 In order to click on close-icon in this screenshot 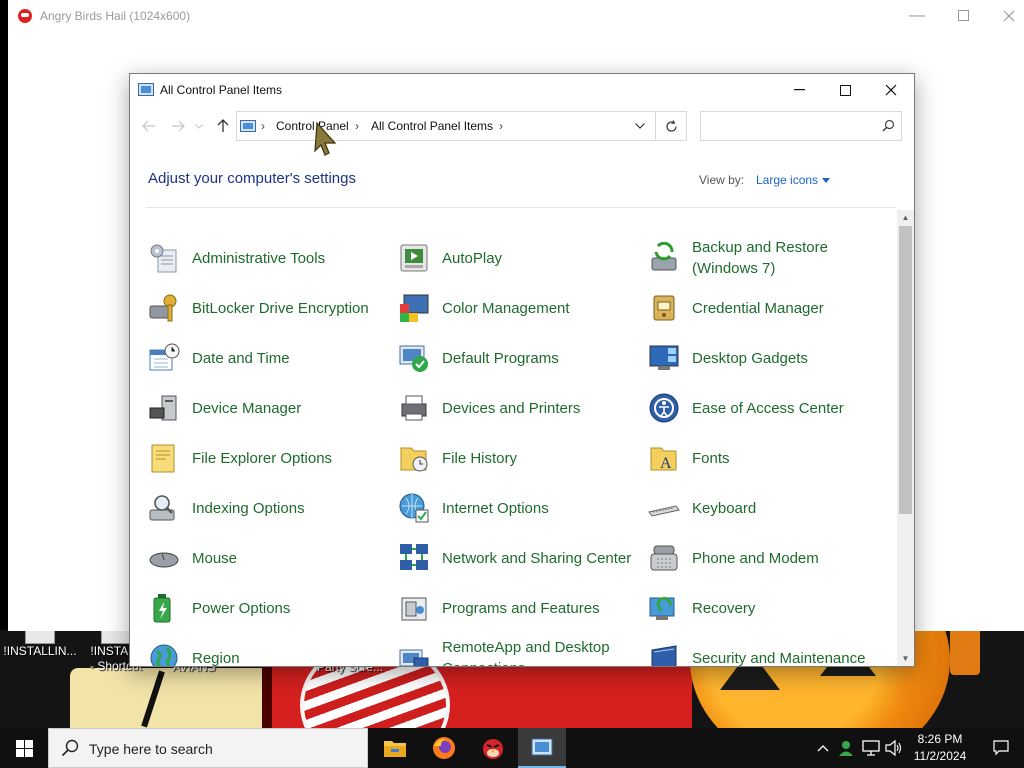, I will do `click(891, 90)`.